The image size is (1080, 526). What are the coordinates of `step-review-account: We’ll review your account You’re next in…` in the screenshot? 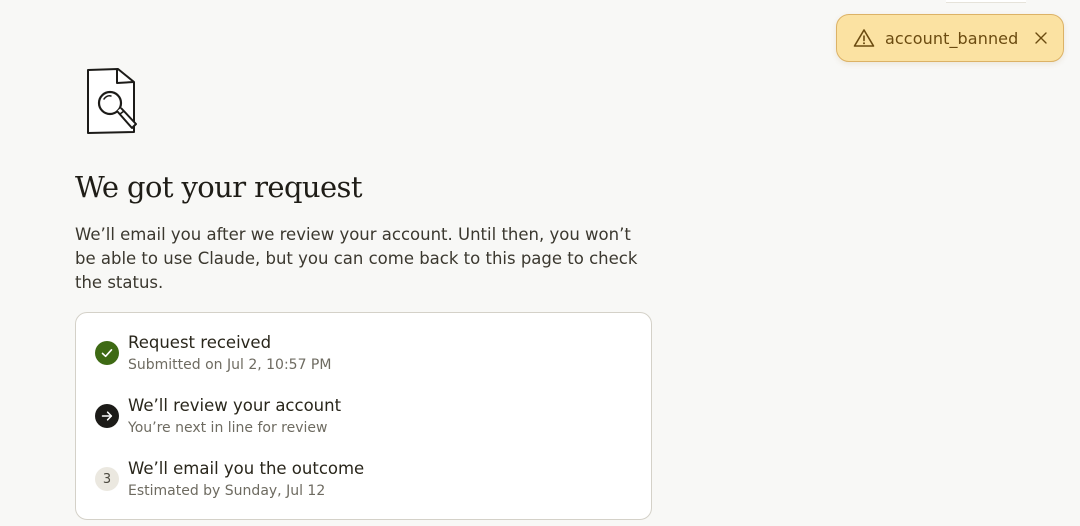 It's located at (218, 416).